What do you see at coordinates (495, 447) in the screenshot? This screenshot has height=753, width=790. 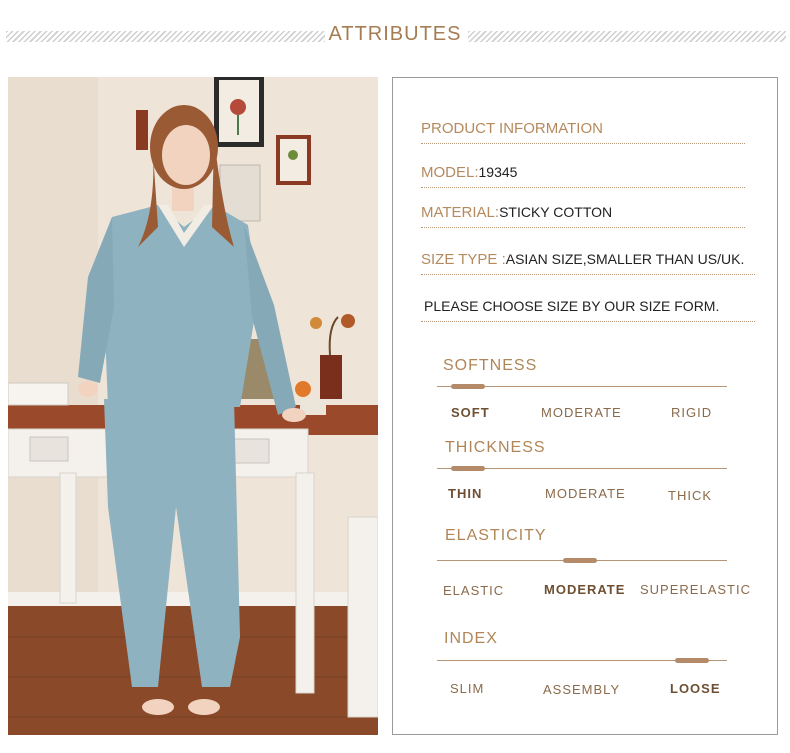 I see `thickness-title: THICKNESS` at bounding box center [495, 447].